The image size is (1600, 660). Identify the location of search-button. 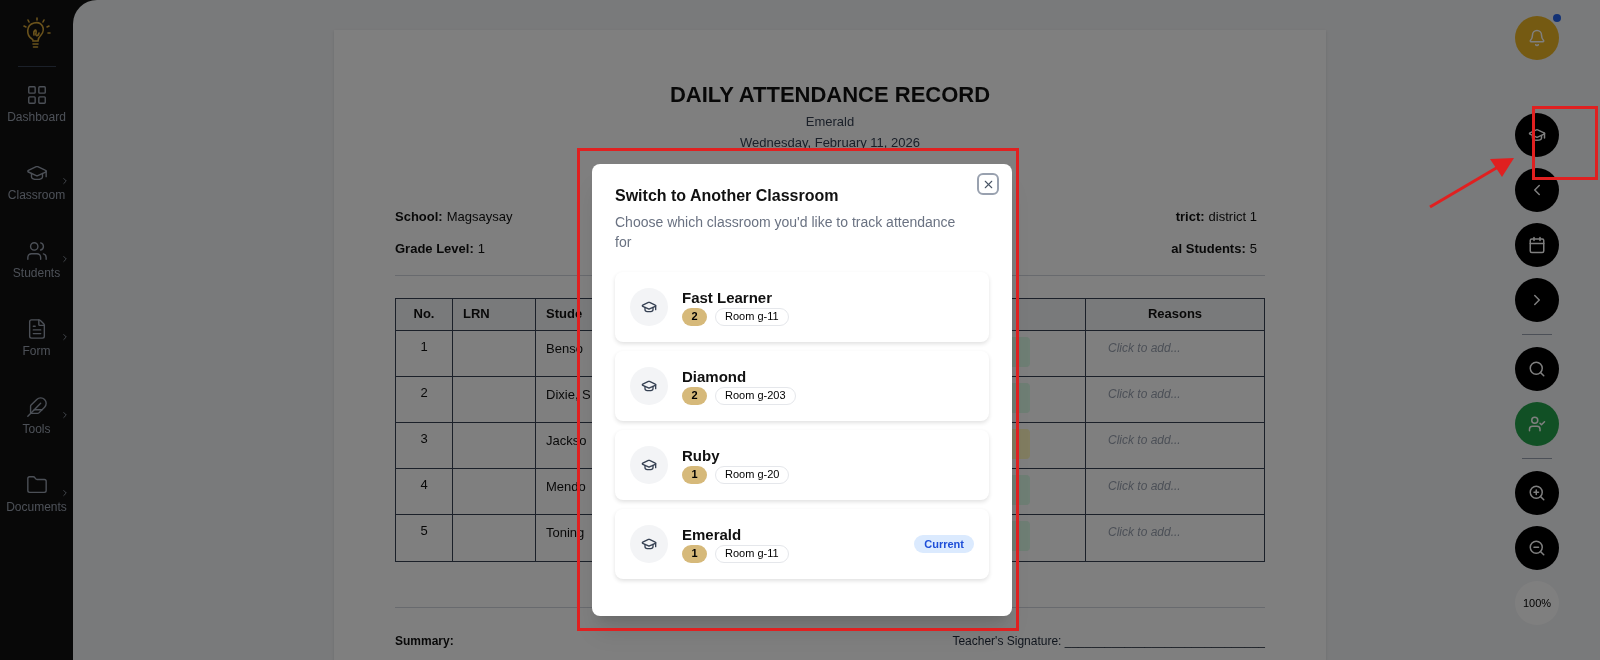
(1537, 369).